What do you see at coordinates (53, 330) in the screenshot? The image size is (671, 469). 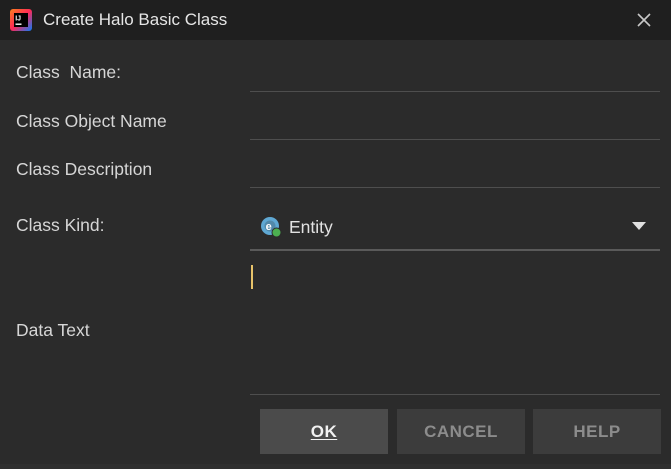 I see `data-text-label: Data Text` at bounding box center [53, 330].